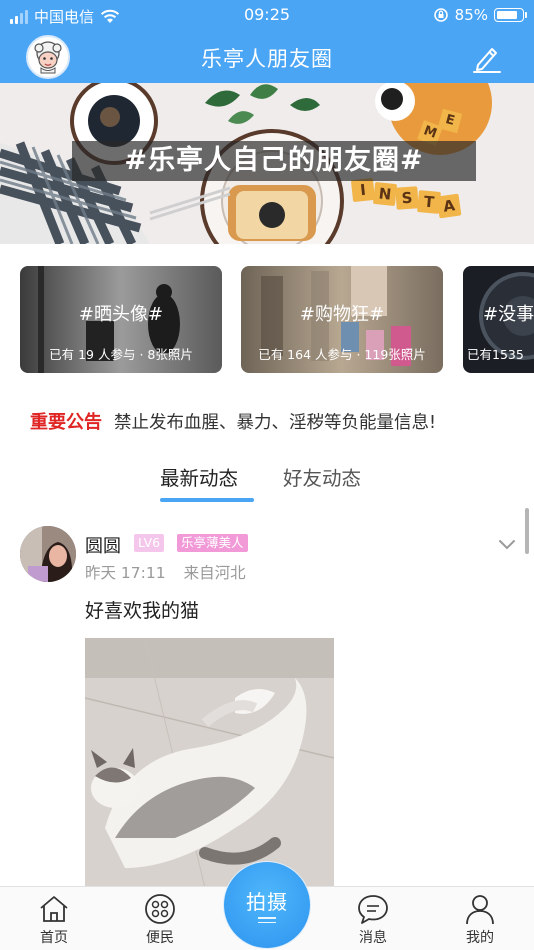  Describe the element at coordinates (440, 15) in the screenshot. I see `orientation-lock-icon` at that location.